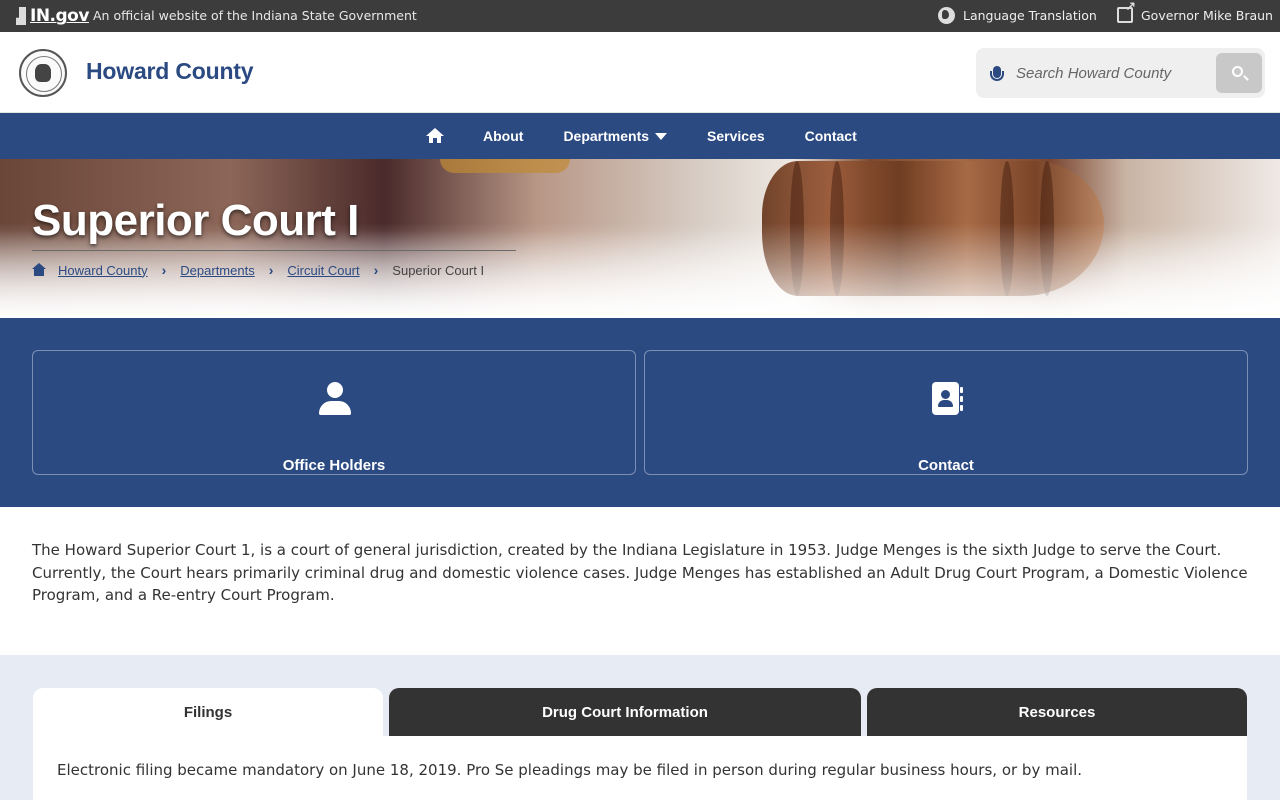 The image size is (1280, 800). I want to click on search-bar, so click(1120, 73).